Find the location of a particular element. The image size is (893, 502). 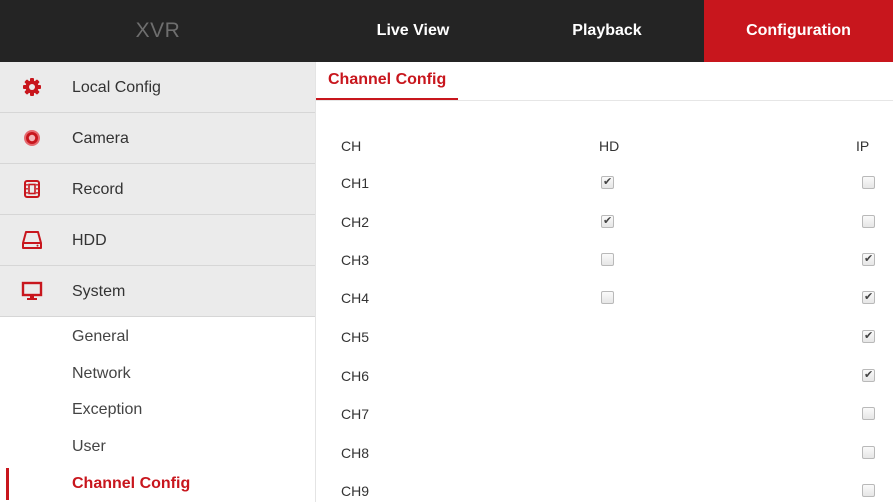

tab-playback: Playback is located at coordinates (607, 31).